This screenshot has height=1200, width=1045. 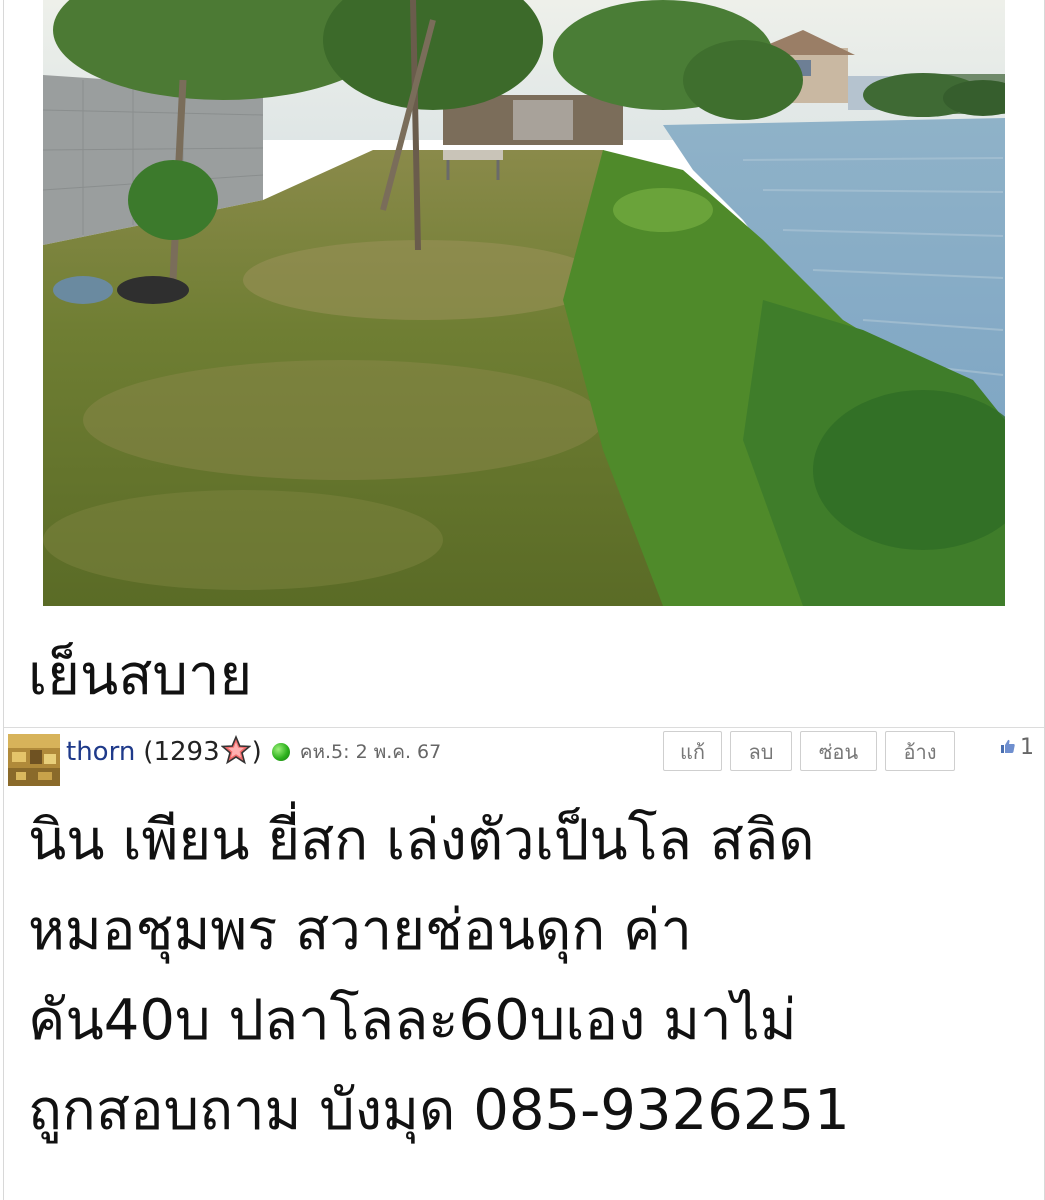 What do you see at coordinates (1017, 747) in the screenshot?
I see `like-button: 1` at bounding box center [1017, 747].